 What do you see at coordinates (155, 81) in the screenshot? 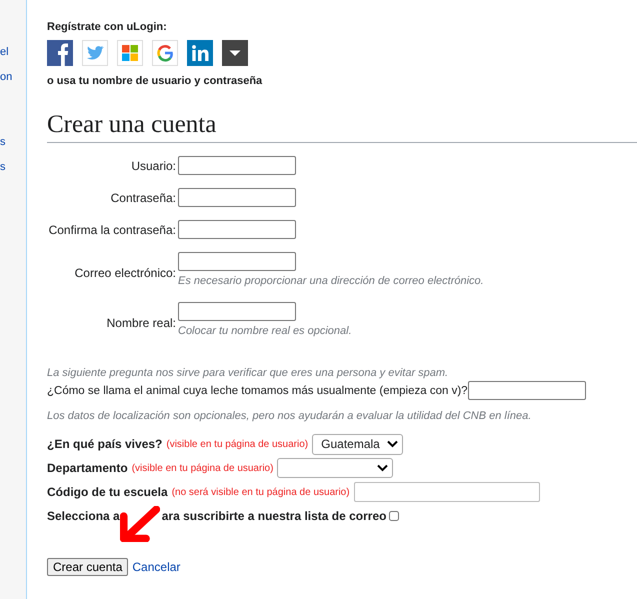
I see `login-alternative-text: o usa tu nombre de usuario y contraseña` at bounding box center [155, 81].